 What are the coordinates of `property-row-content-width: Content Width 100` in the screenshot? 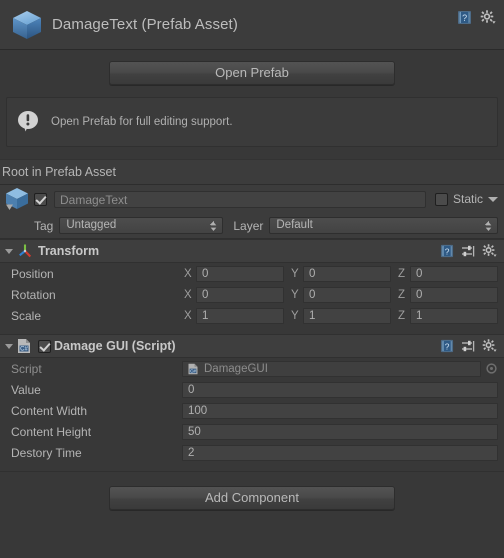 It's located at (252, 410).